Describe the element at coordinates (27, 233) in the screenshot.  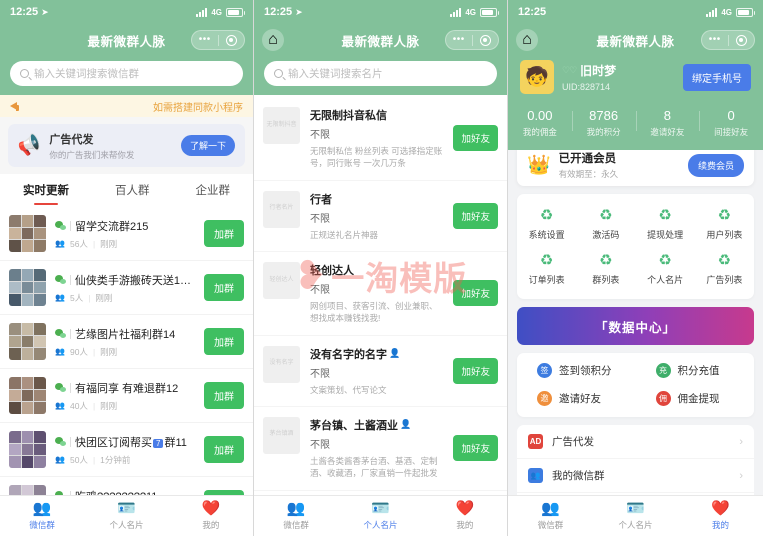
I see `group-avatar` at that location.